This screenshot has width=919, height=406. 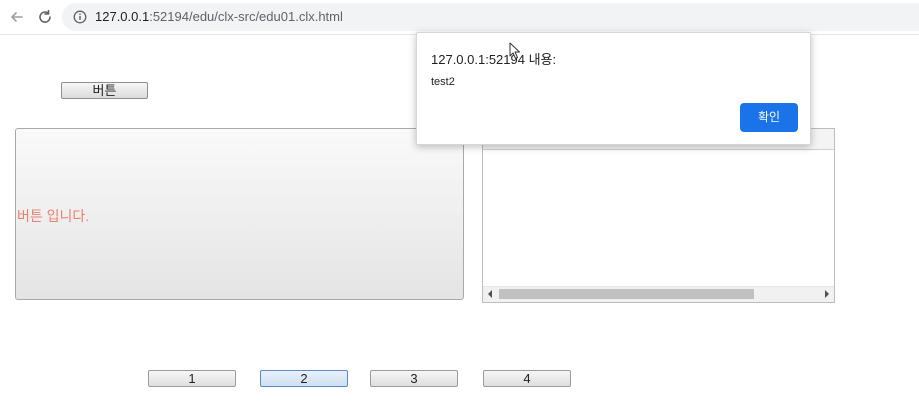 I want to click on top-button: 버튼, so click(x=104, y=90).